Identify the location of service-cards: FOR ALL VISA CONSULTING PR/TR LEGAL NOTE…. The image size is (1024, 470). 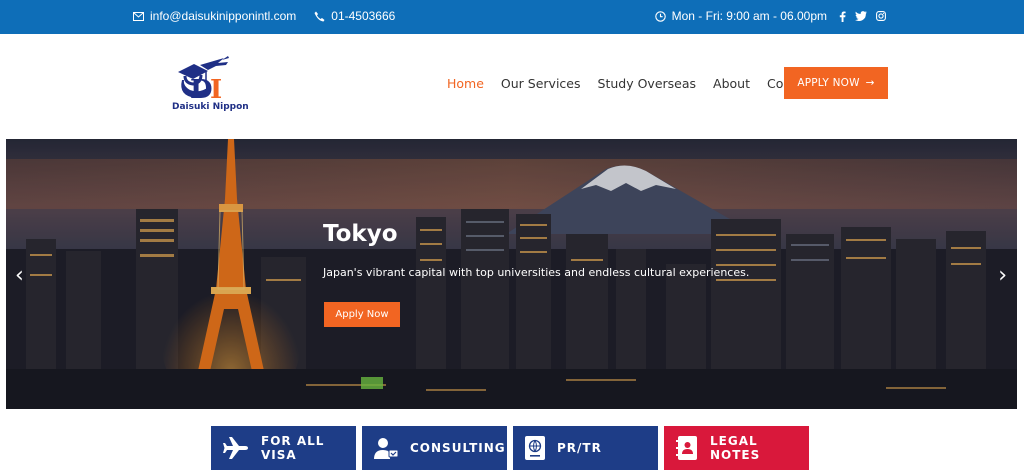
(510, 448).